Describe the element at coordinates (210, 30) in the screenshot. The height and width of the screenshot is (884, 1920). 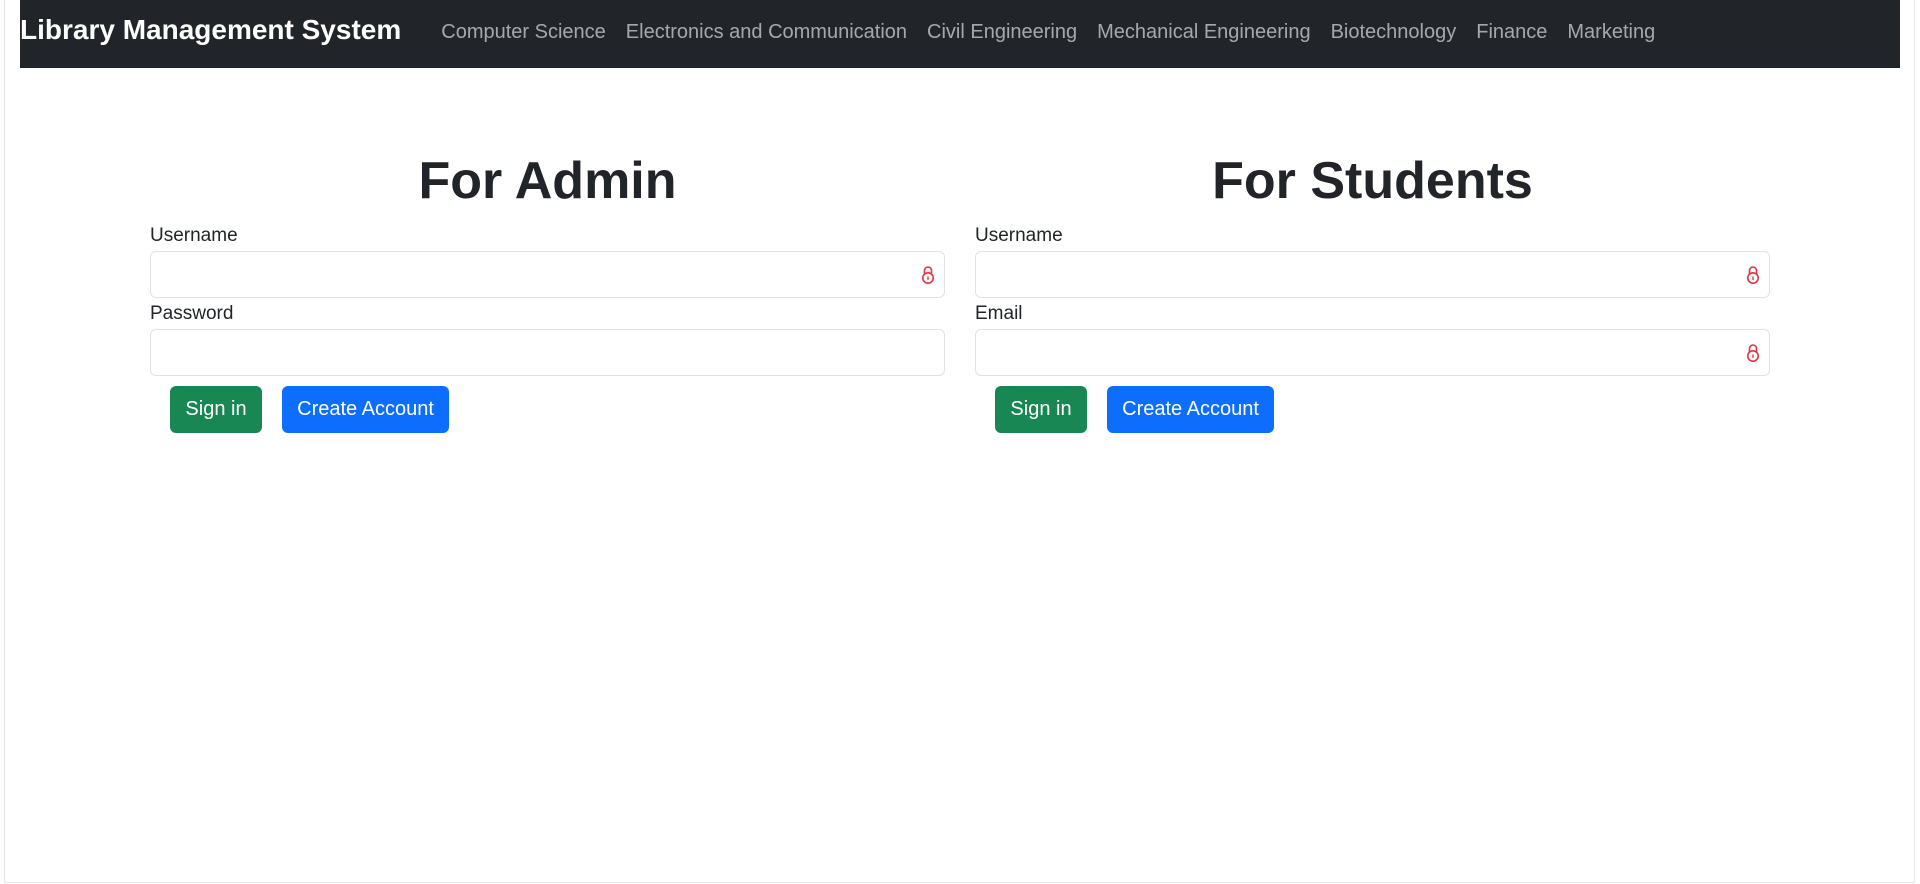
I see `brand-title: Library Management System` at that location.